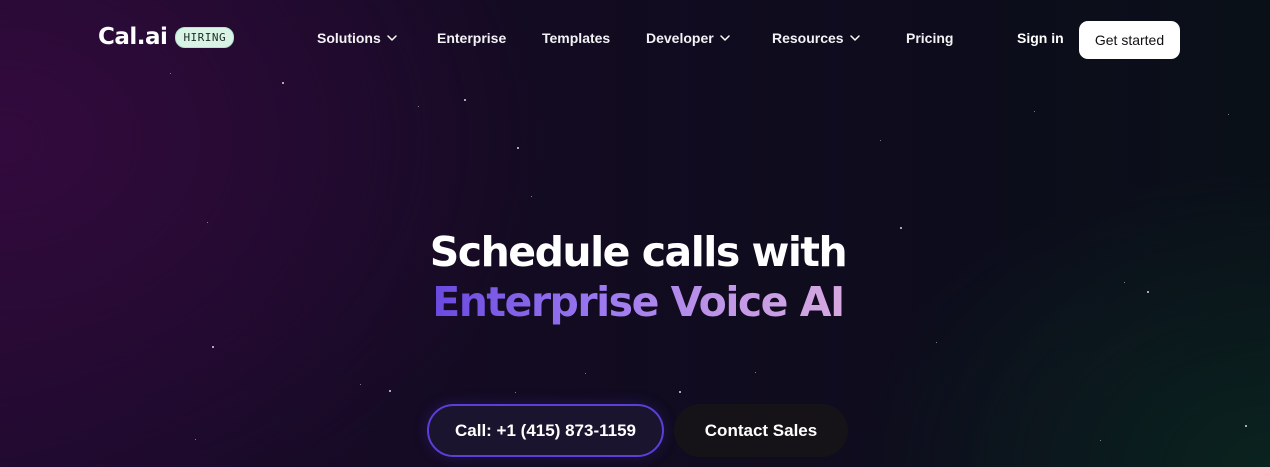  I want to click on nav-item-resources: Resources, so click(816, 38).